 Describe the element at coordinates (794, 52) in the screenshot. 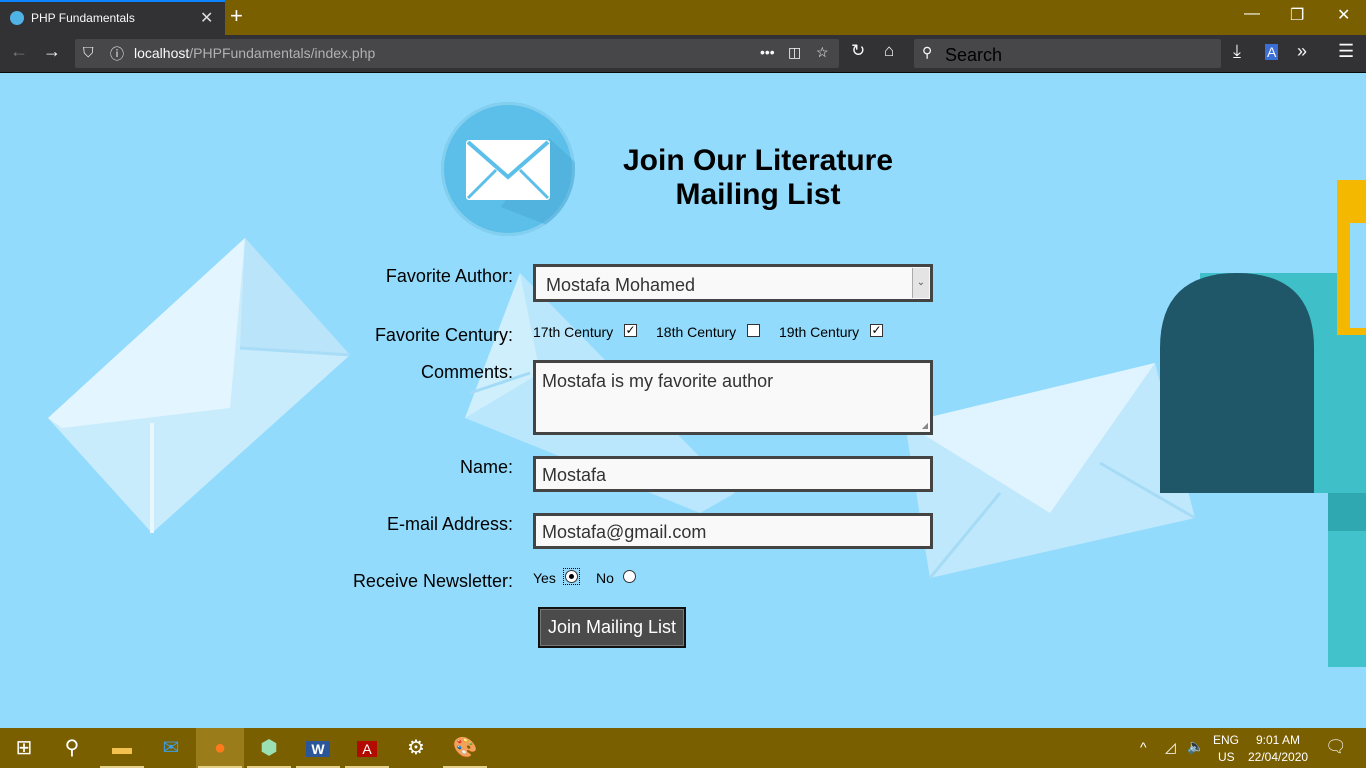

I see `pocket-icon: ◫` at that location.